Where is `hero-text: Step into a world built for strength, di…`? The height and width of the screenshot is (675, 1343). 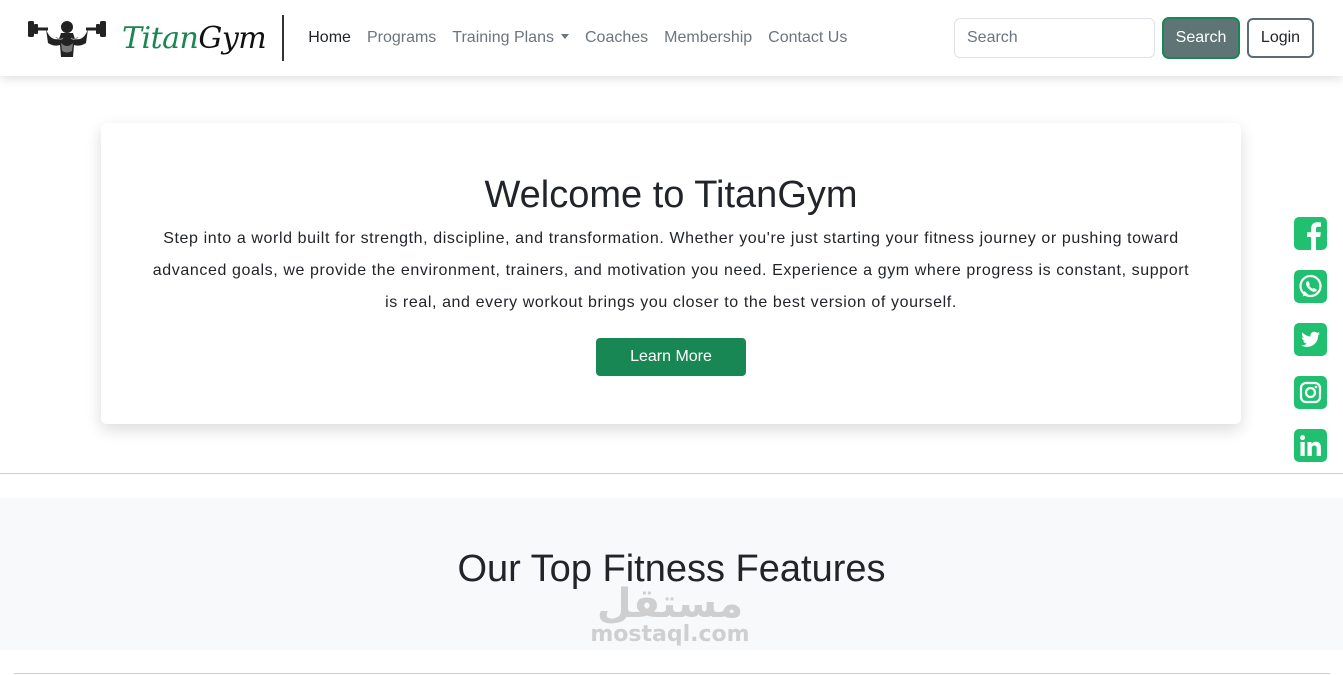 hero-text: Step into a world built for strength, di… is located at coordinates (671, 270).